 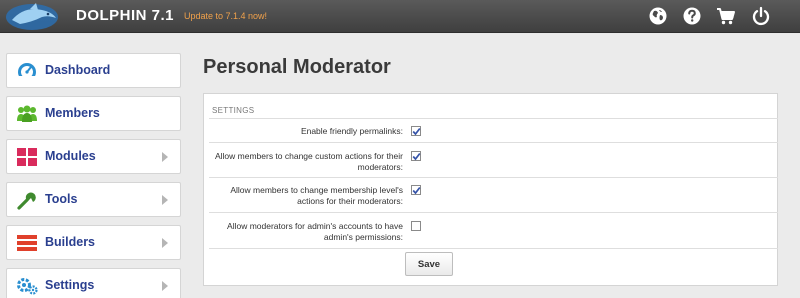 What do you see at coordinates (27, 113) in the screenshot?
I see `members-icon` at bounding box center [27, 113].